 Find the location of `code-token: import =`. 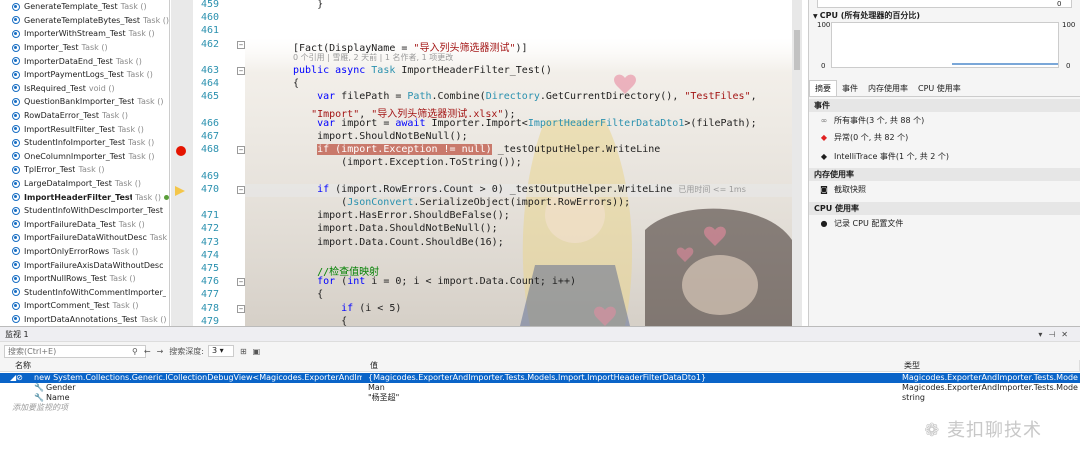

code-token: import = is located at coordinates (368, 123).